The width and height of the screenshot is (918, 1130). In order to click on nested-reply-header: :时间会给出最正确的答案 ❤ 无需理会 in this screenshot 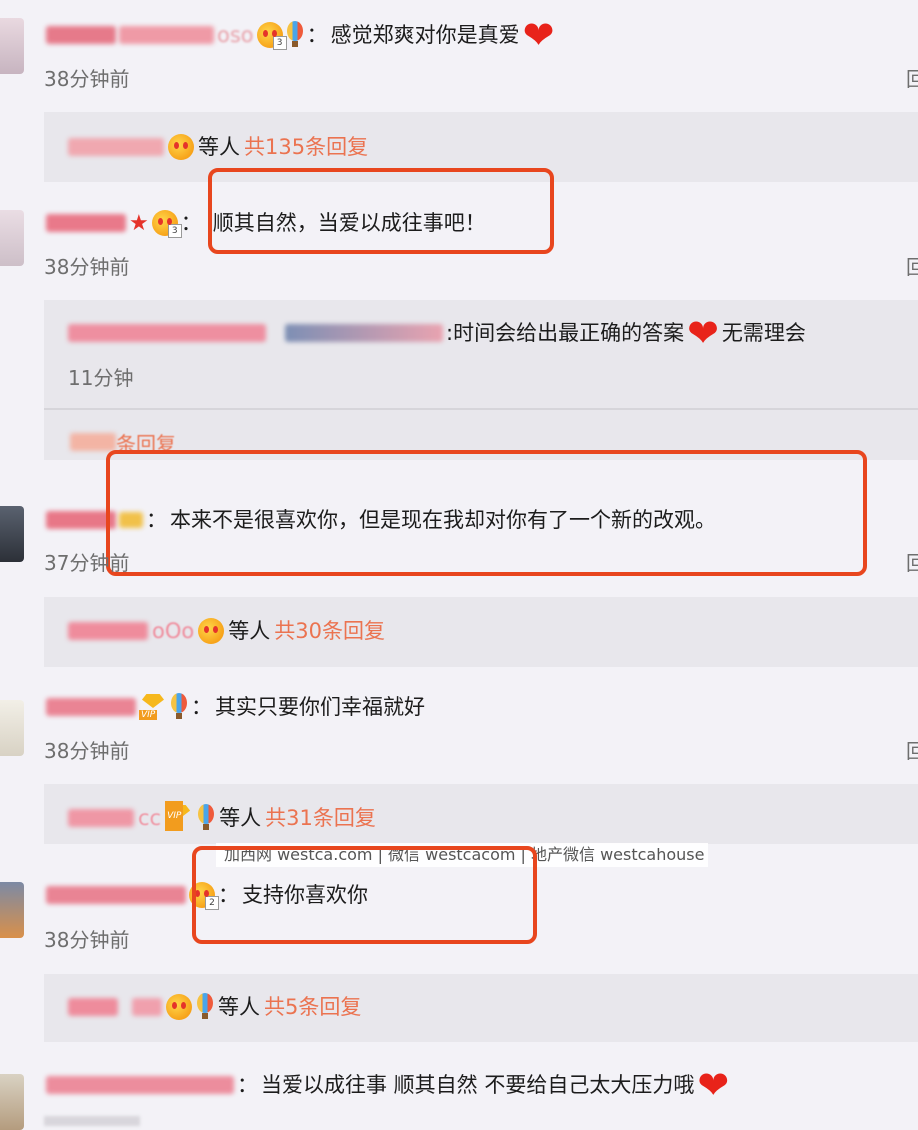, I will do `click(437, 333)`.